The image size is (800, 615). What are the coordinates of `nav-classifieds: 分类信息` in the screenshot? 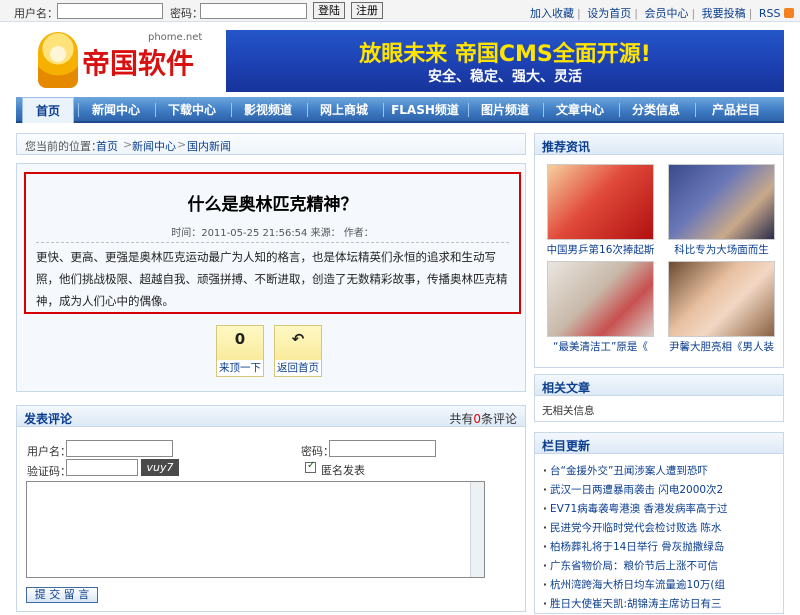 It's located at (656, 110).